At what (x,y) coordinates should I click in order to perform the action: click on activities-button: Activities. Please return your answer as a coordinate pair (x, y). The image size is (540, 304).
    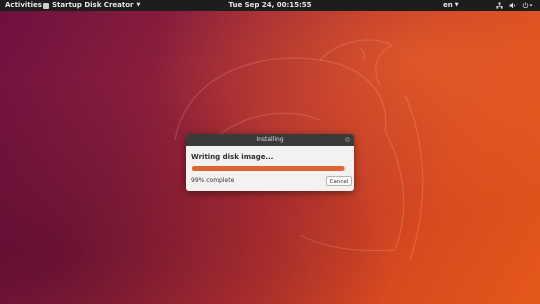
    Looking at the image, I should click on (23, 5).